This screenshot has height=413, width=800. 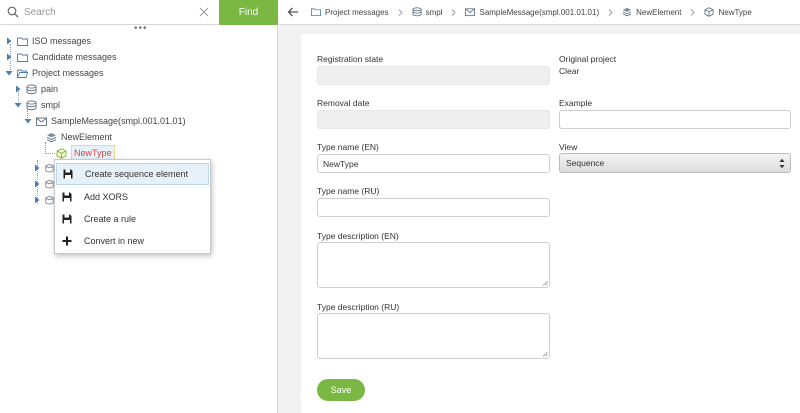 What do you see at coordinates (433, 75) in the screenshot?
I see `registration-state-field` at bounding box center [433, 75].